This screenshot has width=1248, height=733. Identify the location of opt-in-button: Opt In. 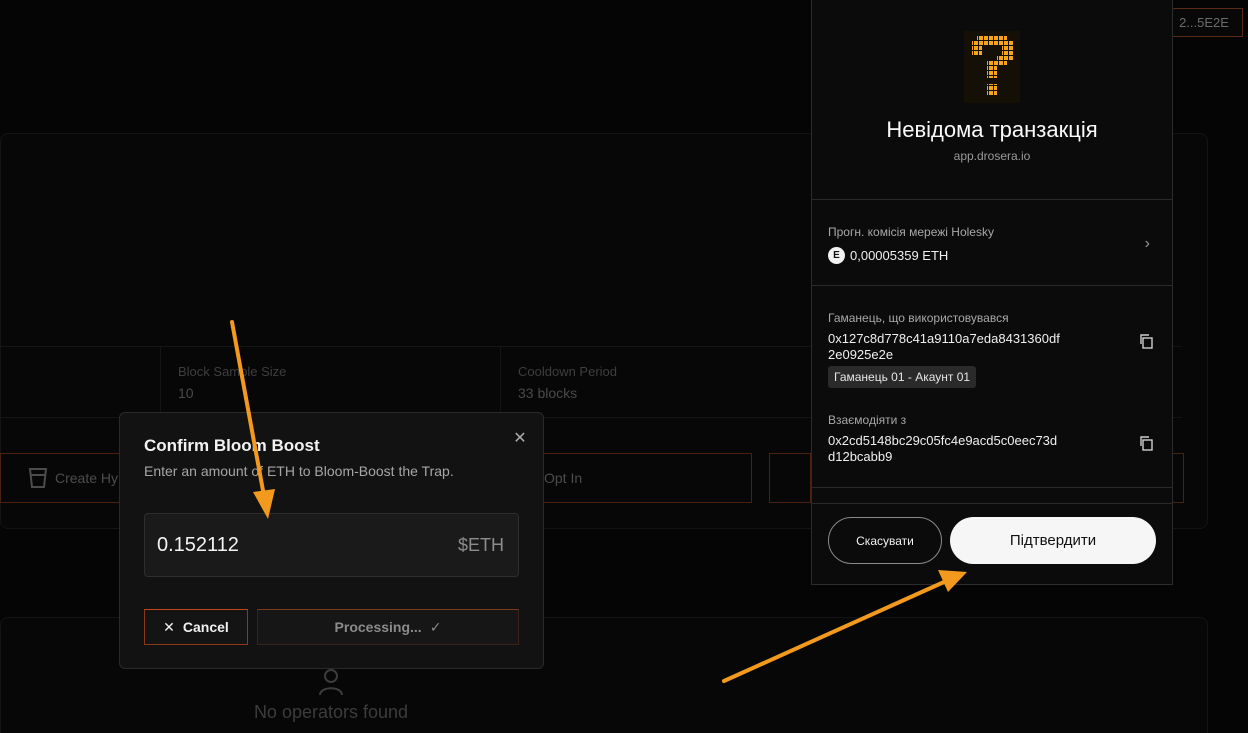
(636, 478).